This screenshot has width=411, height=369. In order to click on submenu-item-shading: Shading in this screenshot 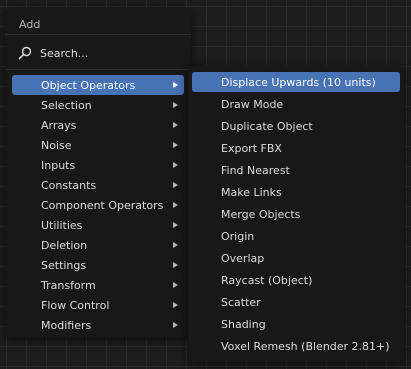, I will do `click(296, 324)`.